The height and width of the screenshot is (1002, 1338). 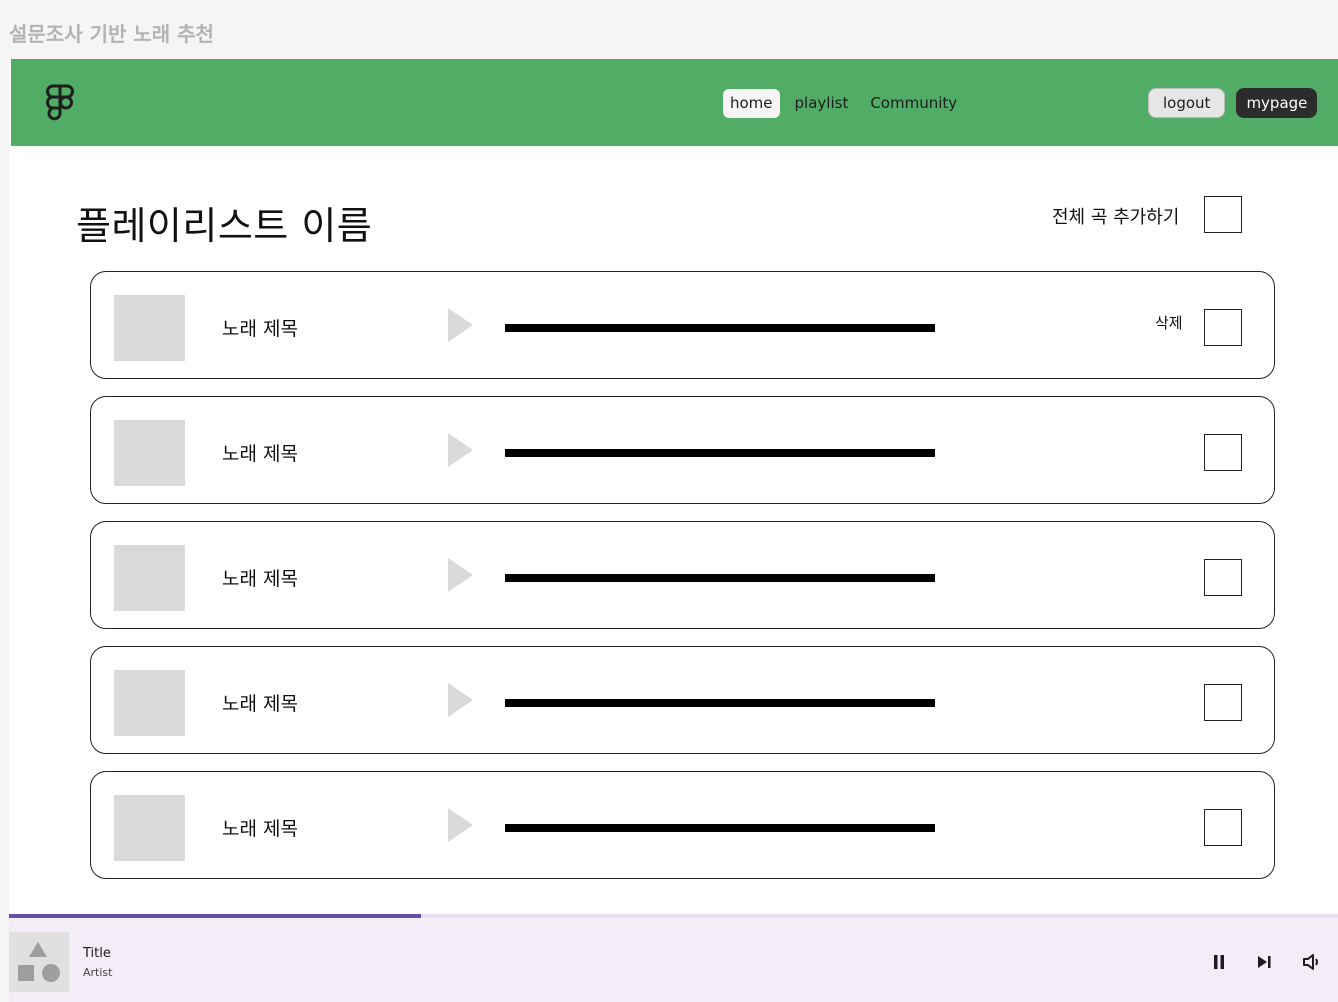 What do you see at coordinates (673, 958) in the screenshot?
I see `media-player-bar: Title Artist` at bounding box center [673, 958].